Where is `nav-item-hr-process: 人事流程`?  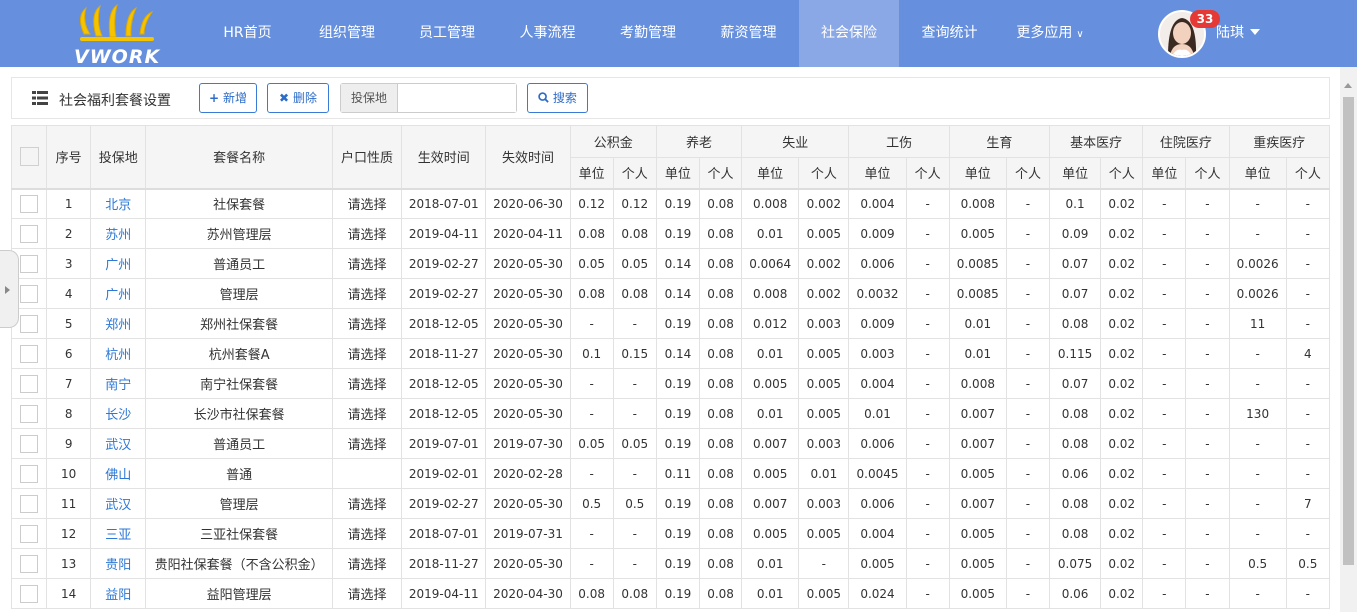
nav-item-hr-process: 人事流程 is located at coordinates (547, 33).